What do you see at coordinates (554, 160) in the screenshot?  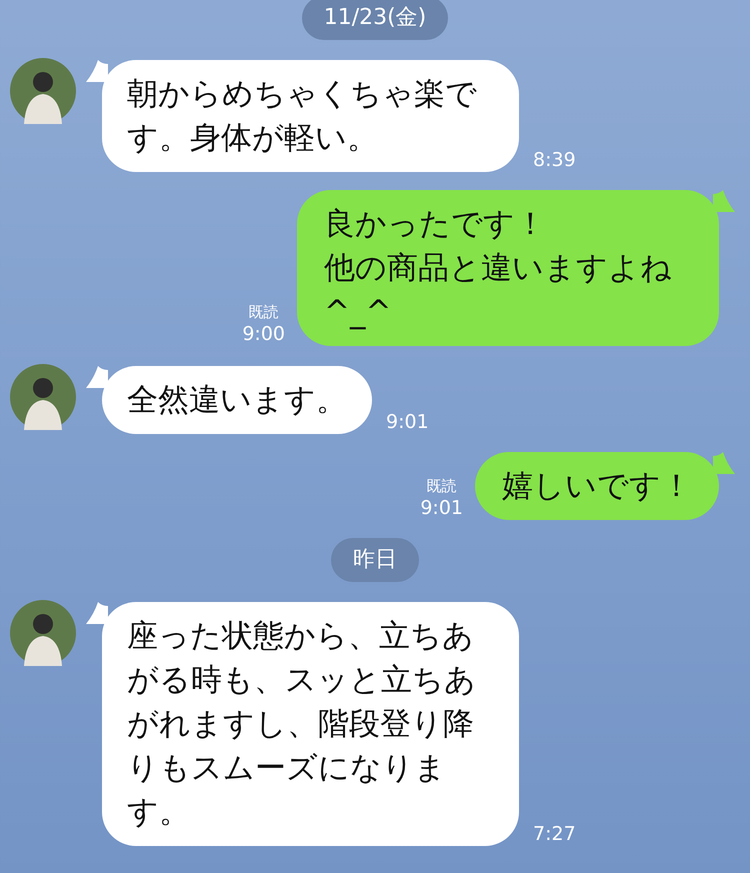 I see `message-time: 8:39` at bounding box center [554, 160].